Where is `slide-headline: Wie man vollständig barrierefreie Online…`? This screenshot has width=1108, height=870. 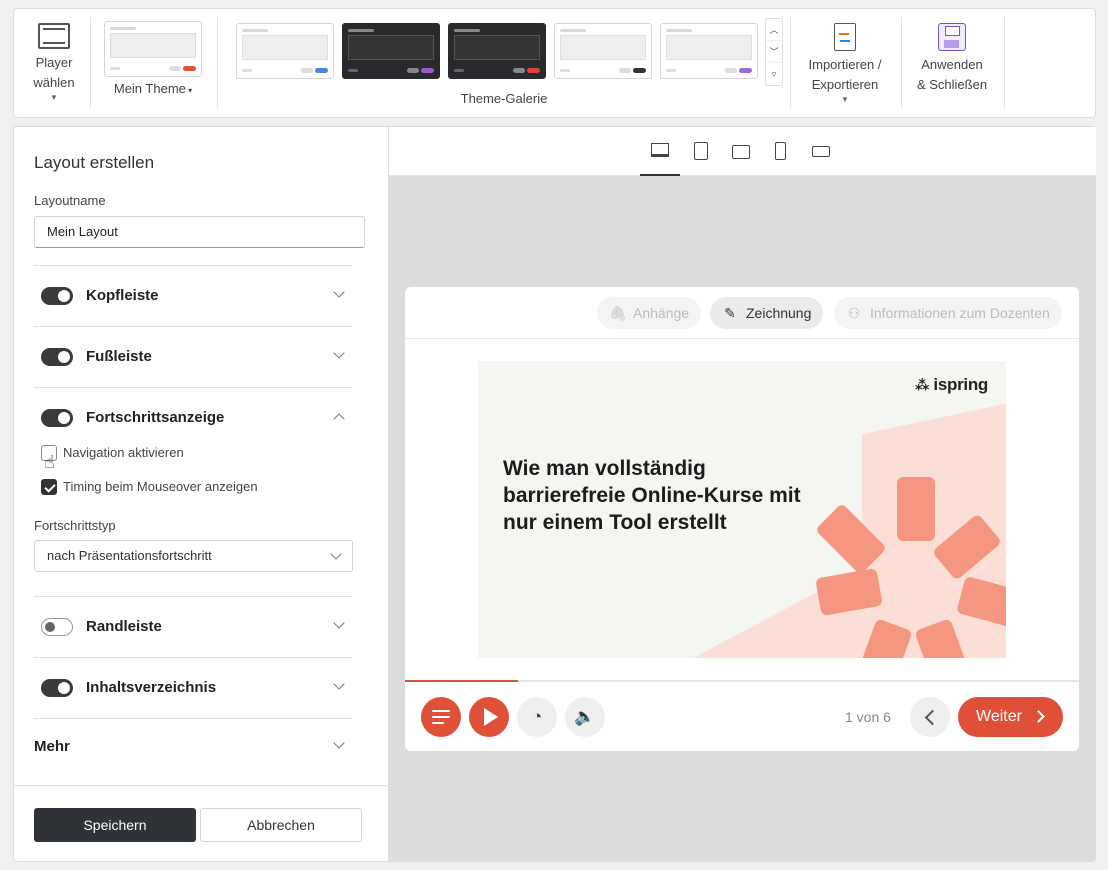 slide-headline: Wie man vollständig barrierefreie Online… is located at coordinates (652, 495).